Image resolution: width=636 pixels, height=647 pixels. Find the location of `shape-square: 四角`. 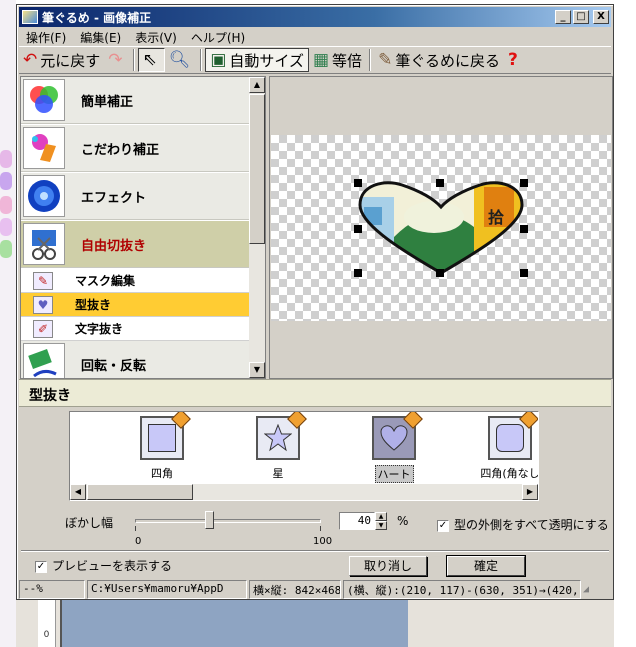

shape-square: 四角 is located at coordinates (162, 446).